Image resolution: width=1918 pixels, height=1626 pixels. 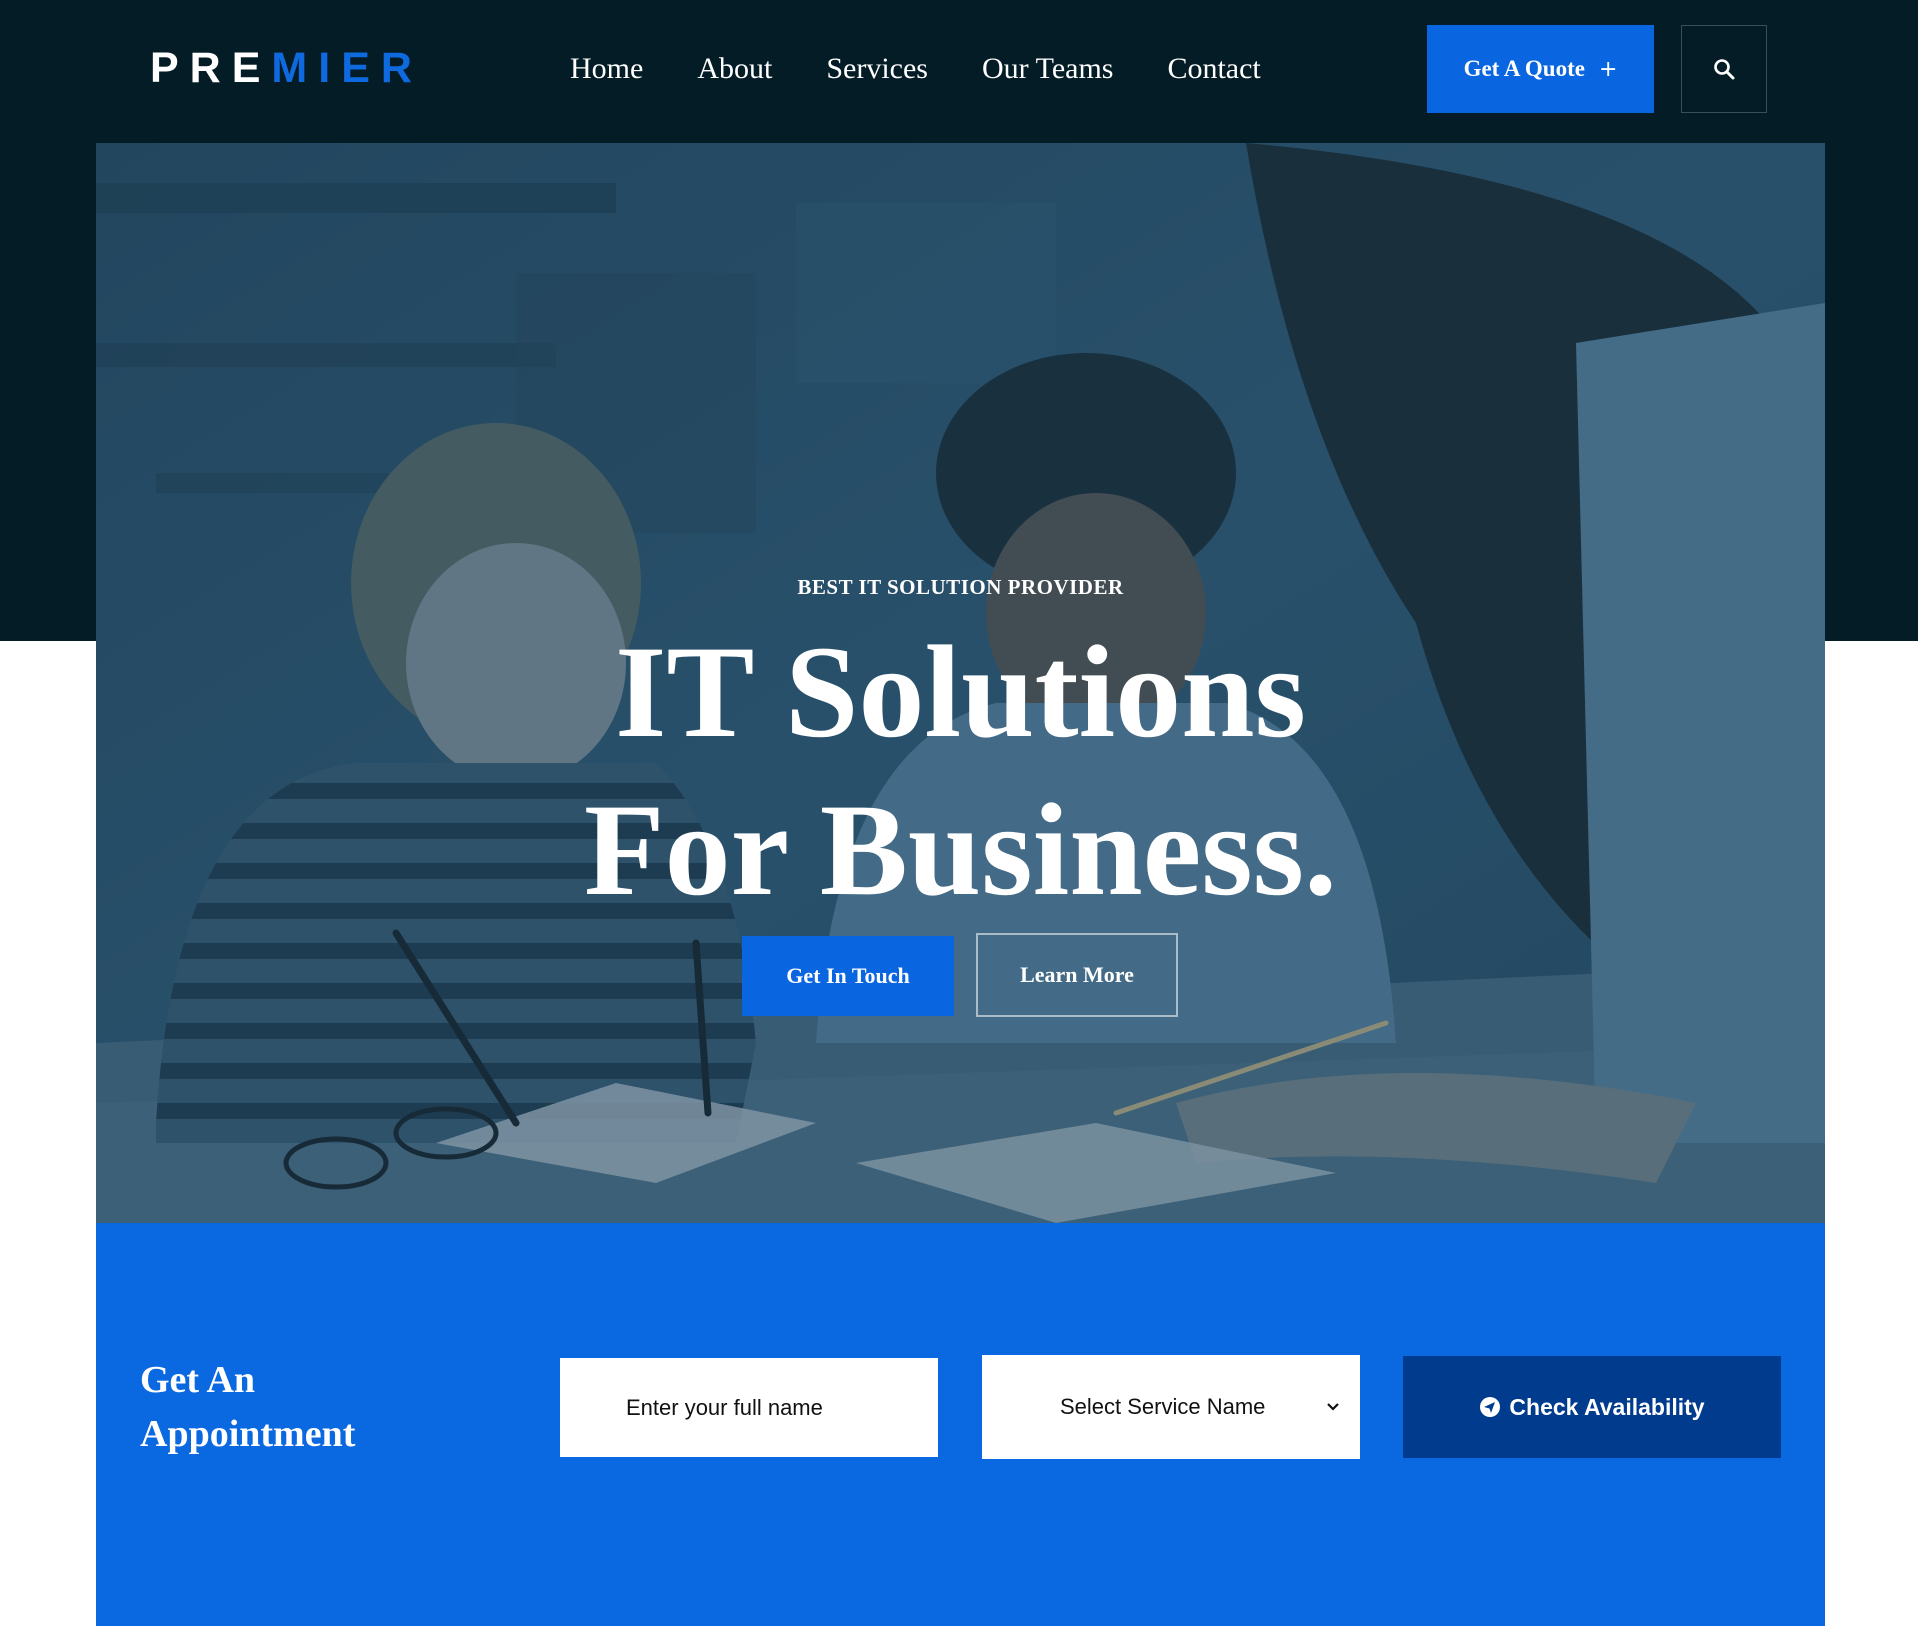 I want to click on main-nav: Home About Services Our Teams Contact, so click(x=915, y=69).